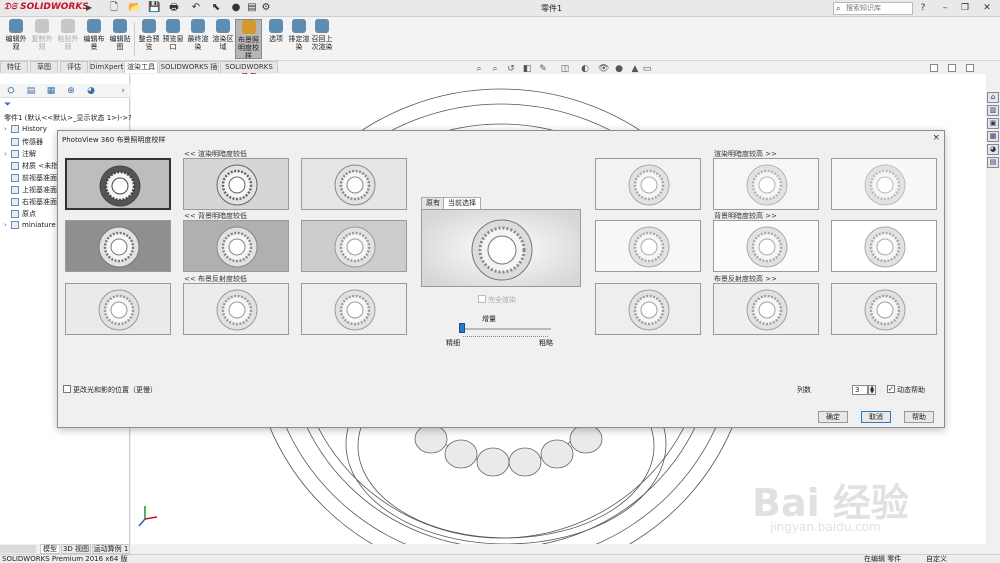  Describe the element at coordinates (216, 8) in the screenshot. I see `select-icon: ⬉` at that location.